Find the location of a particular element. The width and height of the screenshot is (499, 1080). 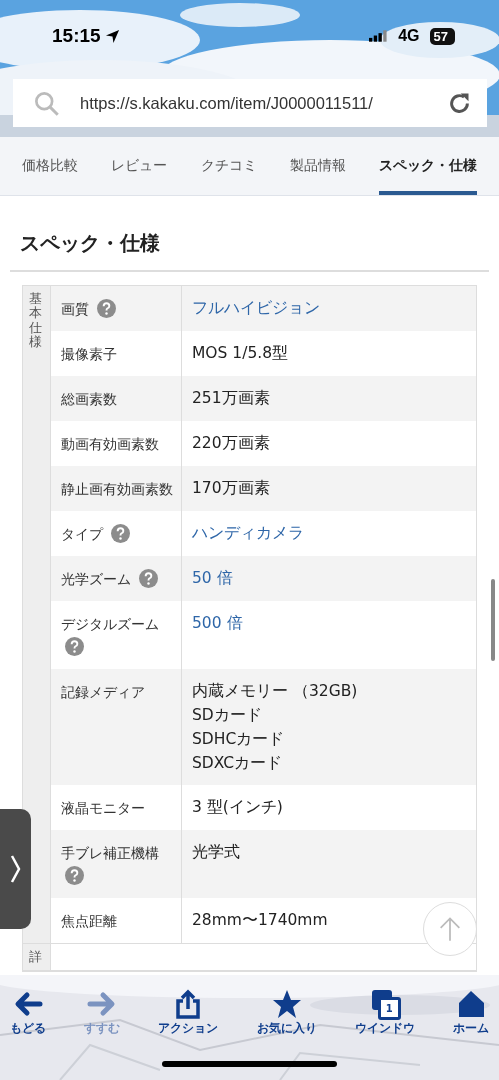

spec-value: MOS 1/5.8型 is located at coordinates (240, 353).